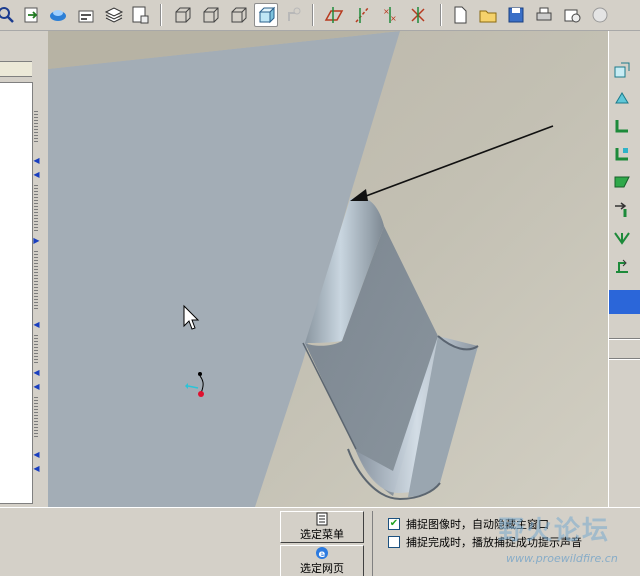 The width and height of the screenshot is (640, 576). I want to click on new-icon, so click(460, 15).